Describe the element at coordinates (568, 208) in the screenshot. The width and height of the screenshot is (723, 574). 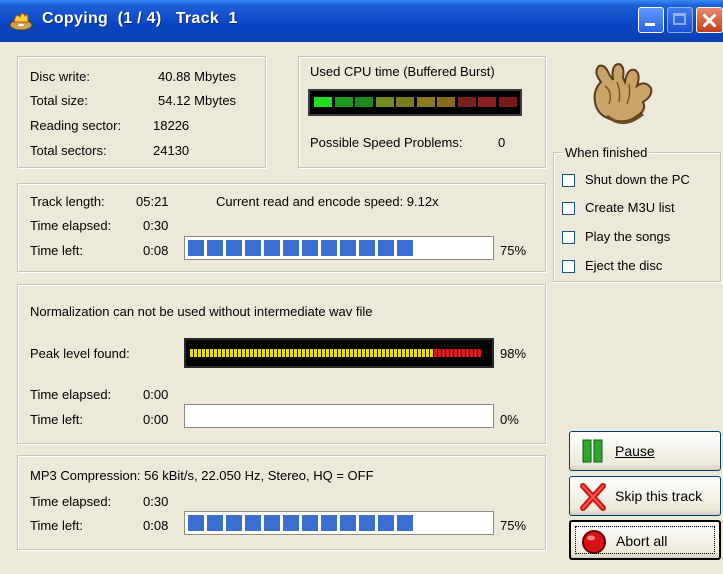
I see `create-m3u-checkbox-box` at that location.